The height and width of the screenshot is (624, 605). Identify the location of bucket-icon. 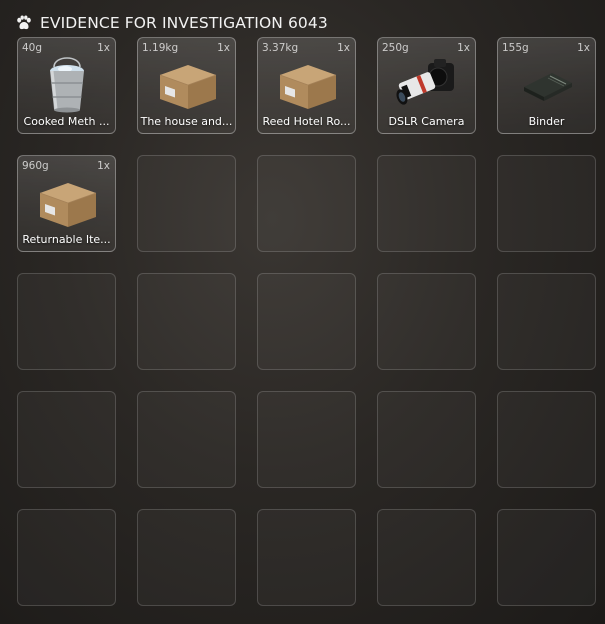
(67, 84).